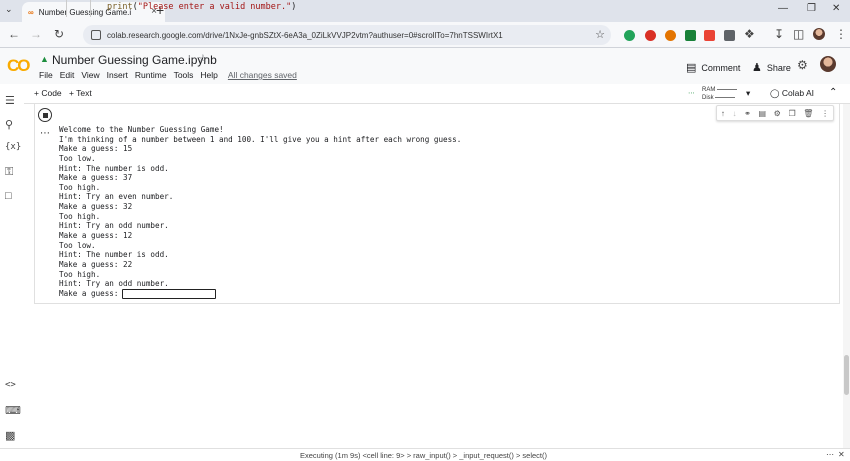 The height and width of the screenshot is (461, 850). Describe the element at coordinates (779, 34) in the screenshot. I see `downloads-icon: ↧` at that location.